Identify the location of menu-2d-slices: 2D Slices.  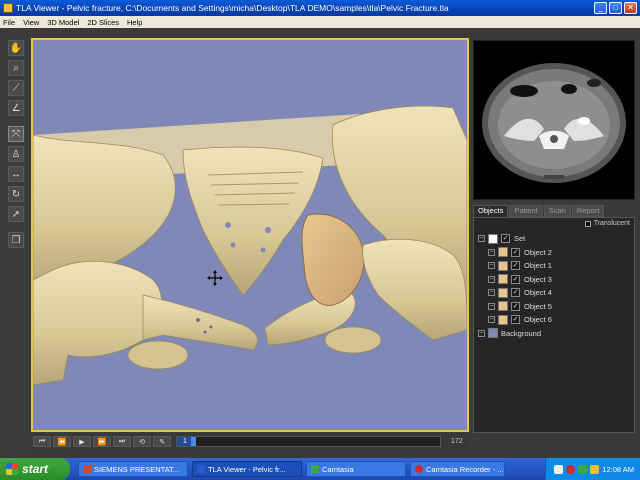
(103, 22).